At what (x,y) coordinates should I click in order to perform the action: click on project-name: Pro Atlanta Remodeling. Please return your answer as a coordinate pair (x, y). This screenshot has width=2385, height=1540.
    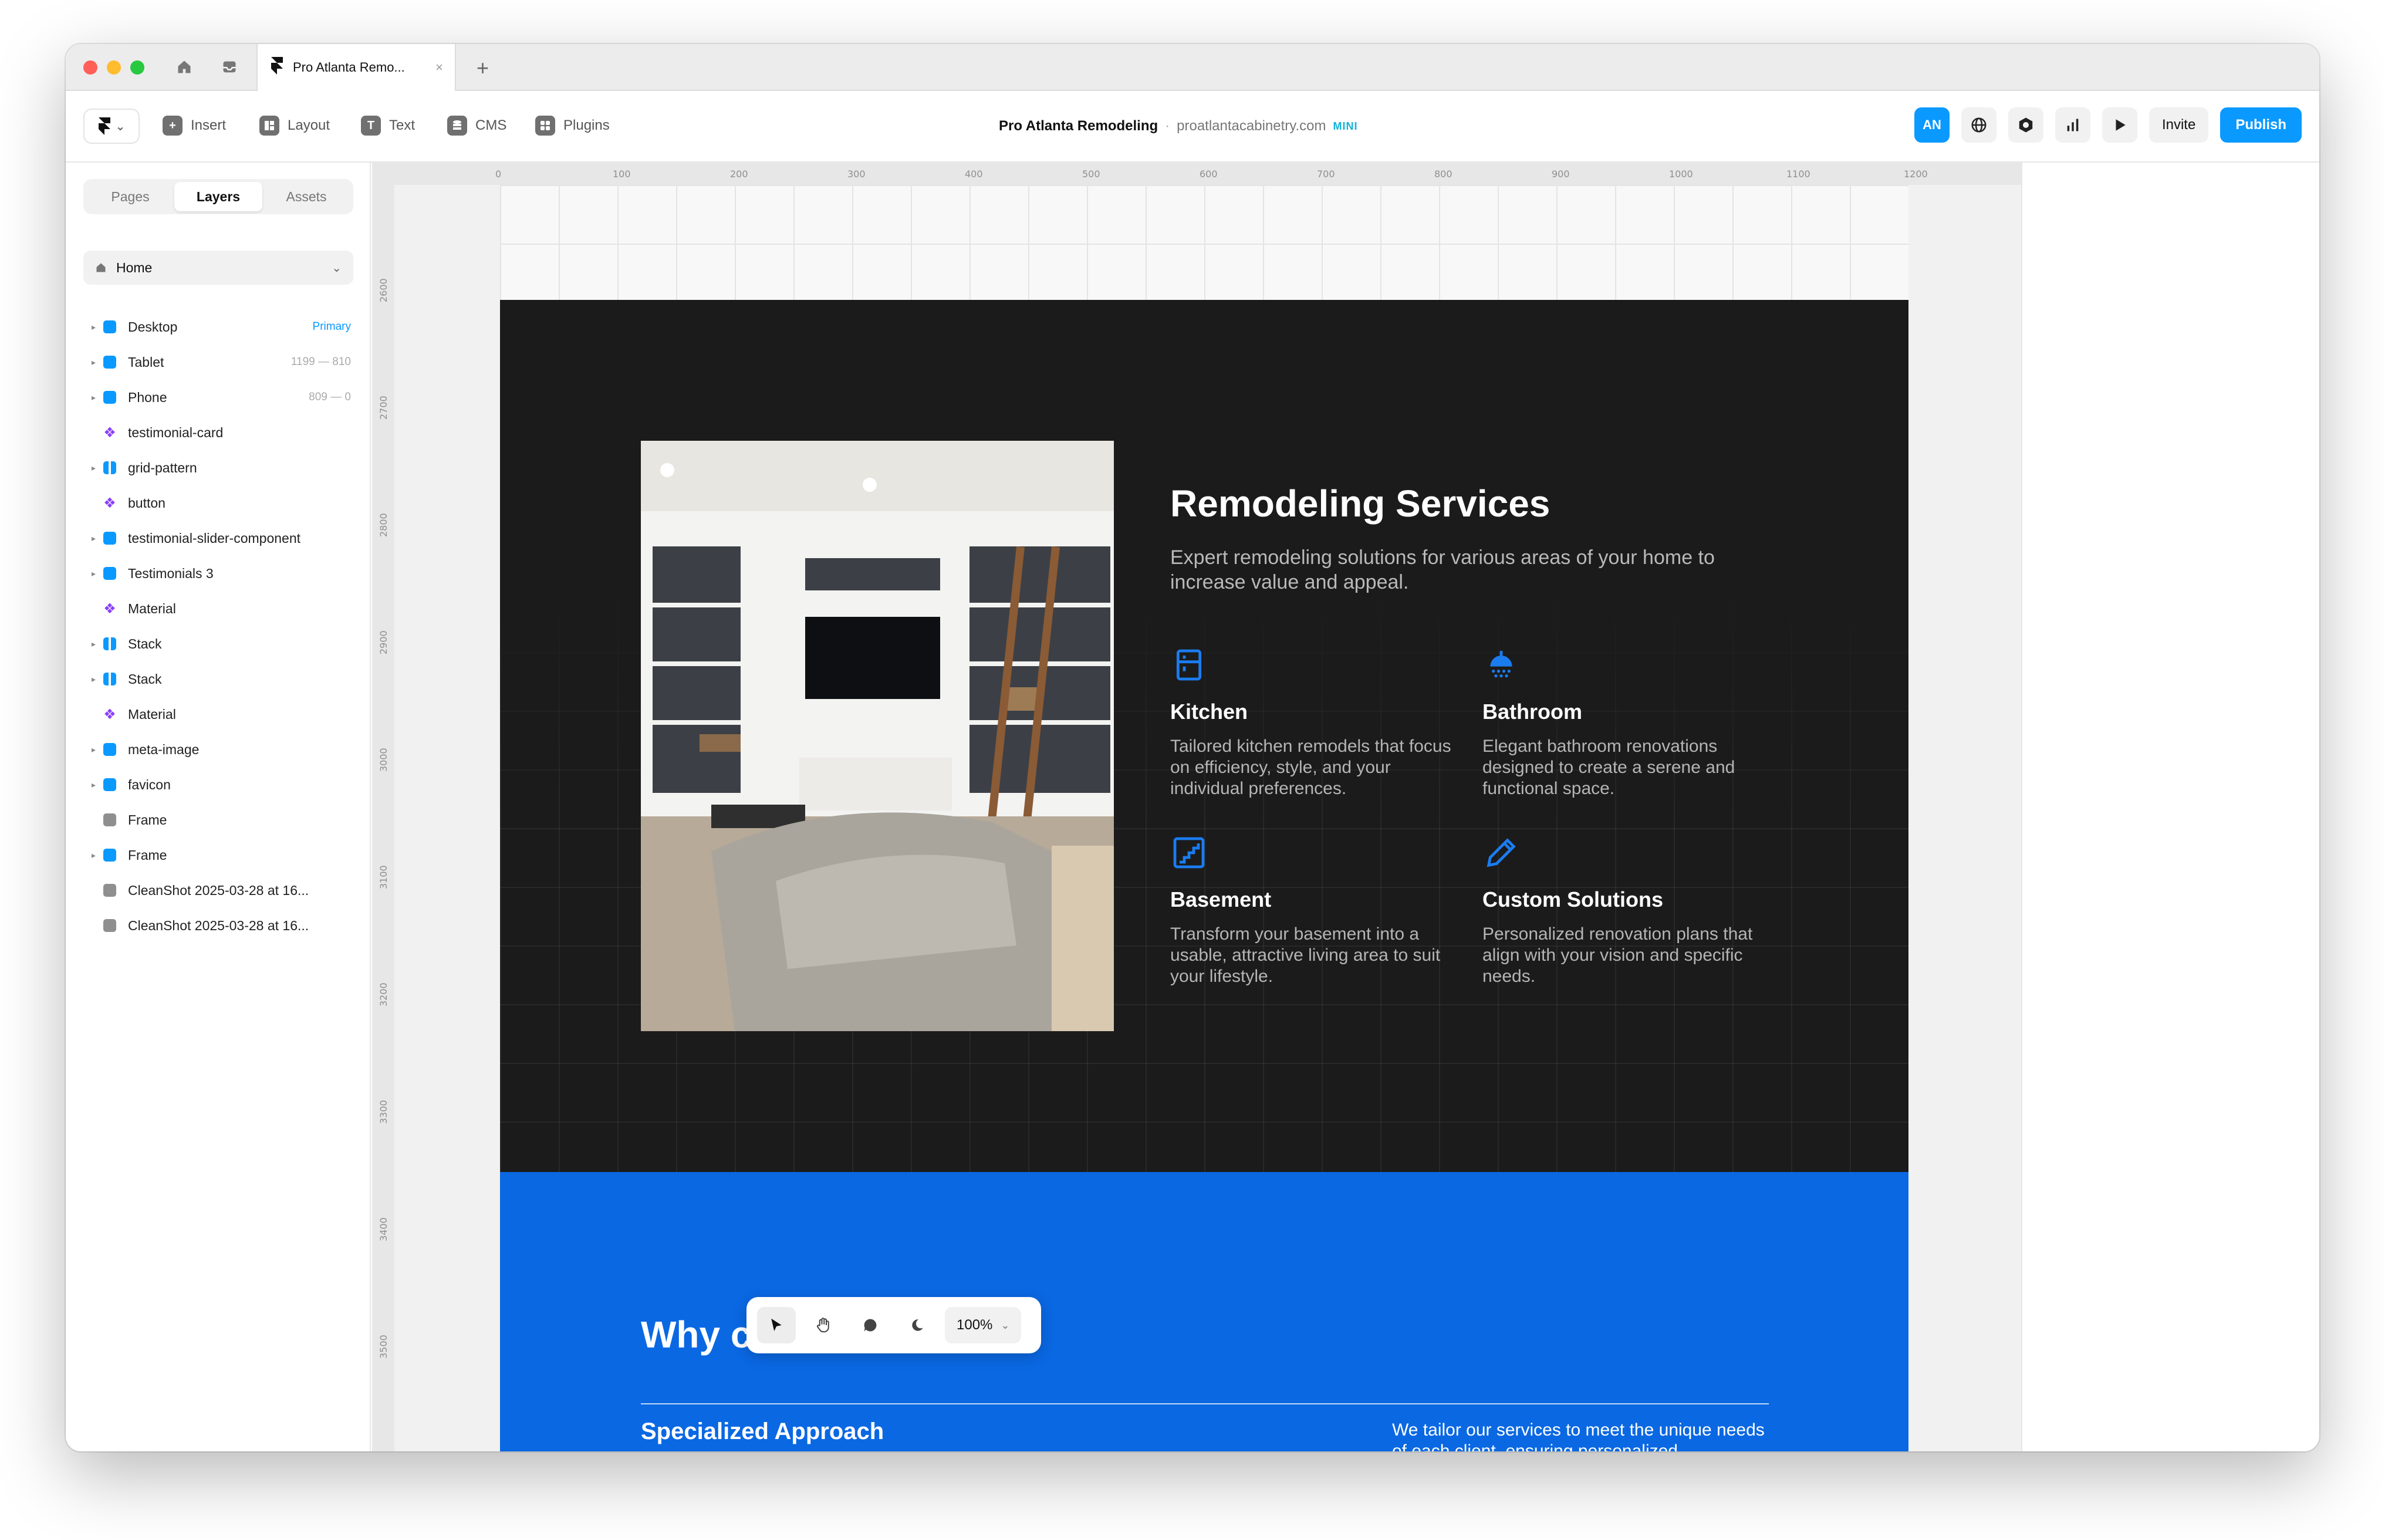
    Looking at the image, I should click on (1078, 126).